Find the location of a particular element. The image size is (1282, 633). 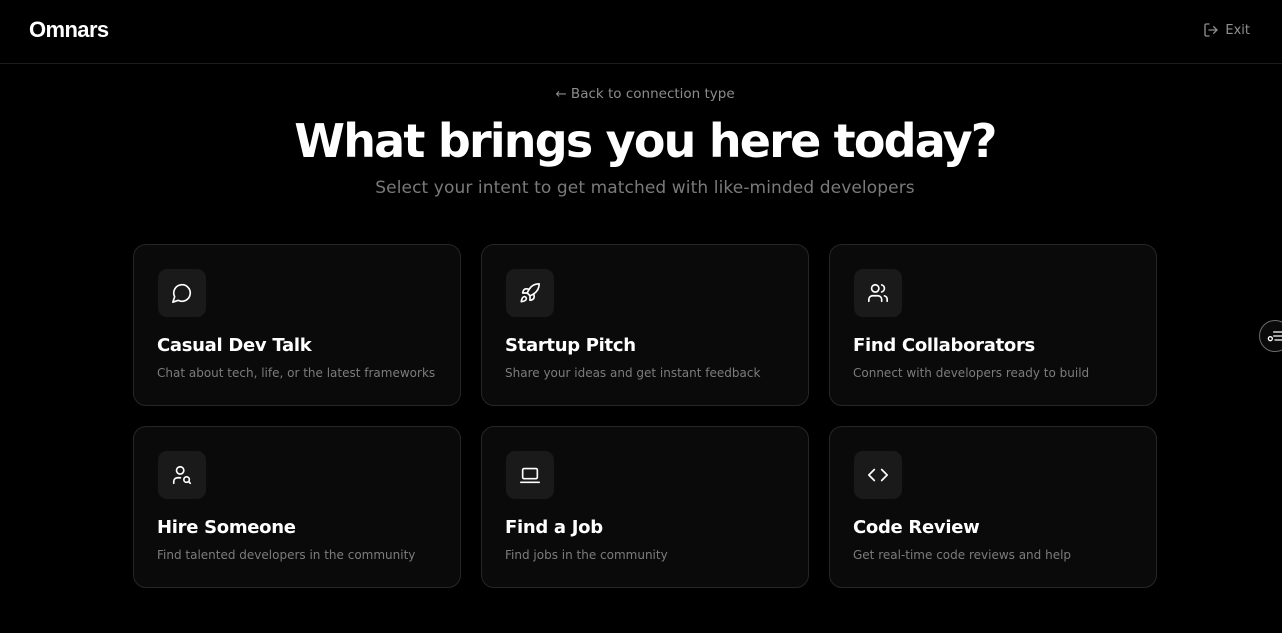

intent-title: Find a Job is located at coordinates (554, 527).